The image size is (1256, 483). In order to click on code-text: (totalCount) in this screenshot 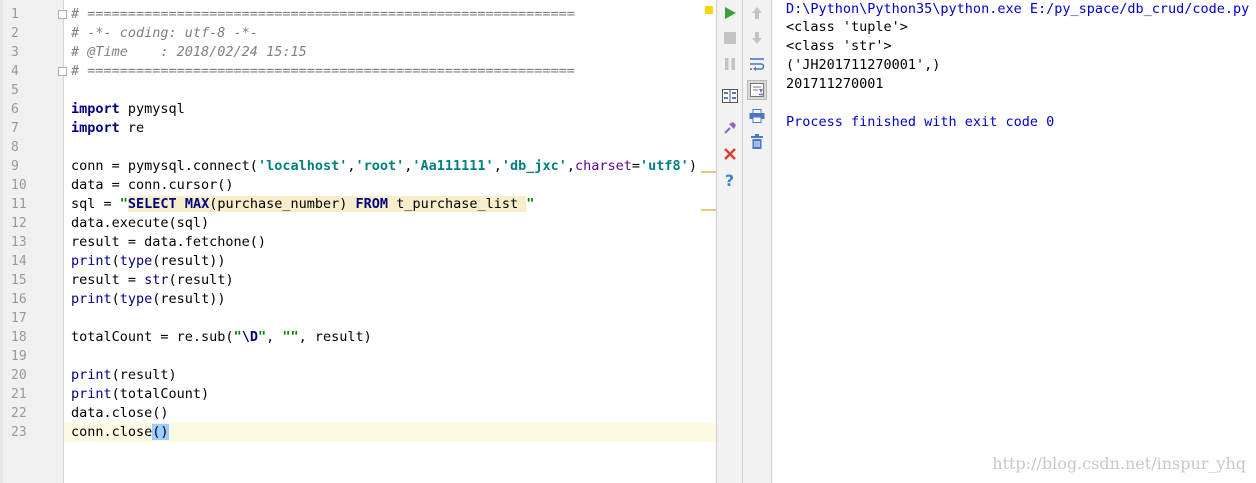, I will do `click(160, 394)`.